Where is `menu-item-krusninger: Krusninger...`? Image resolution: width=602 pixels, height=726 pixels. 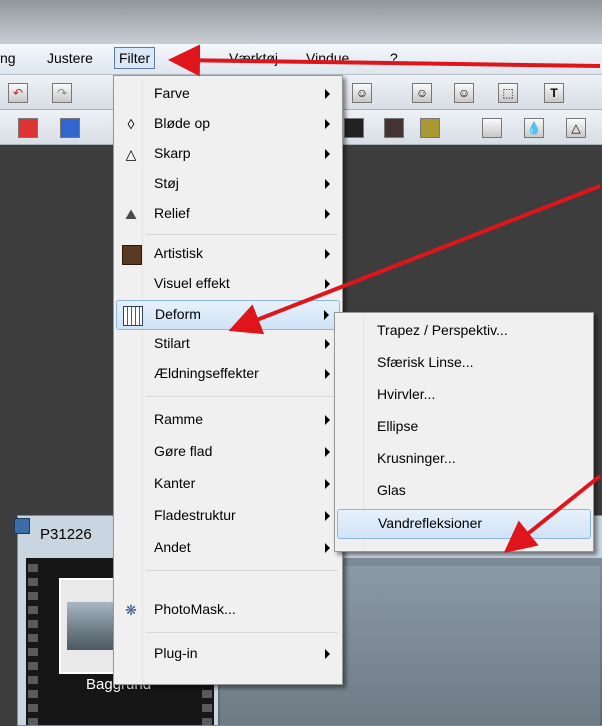 menu-item-krusninger: Krusninger... is located at coordinates (464, 459).